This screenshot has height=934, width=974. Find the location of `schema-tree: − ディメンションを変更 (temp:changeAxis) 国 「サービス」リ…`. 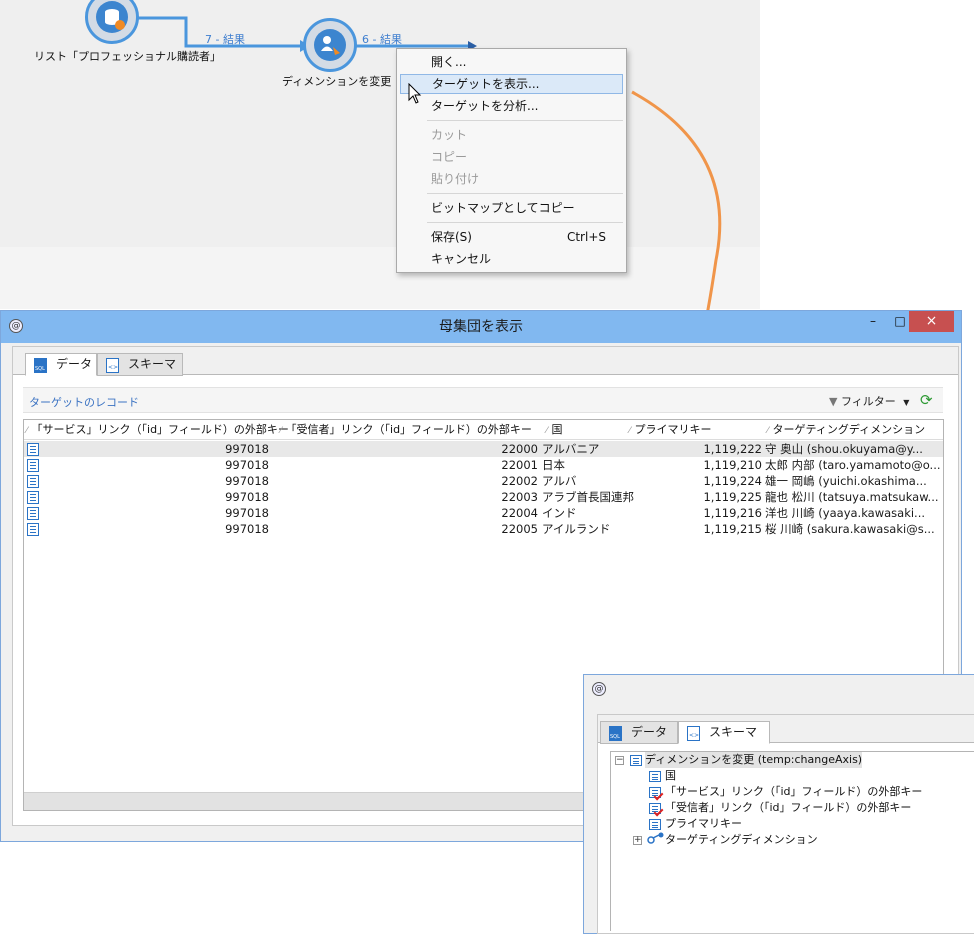

schema-tree: − ディメンションを変更 (temp:changeAxis) 国 「サービス」リ… is located at coordinates (792, 841).